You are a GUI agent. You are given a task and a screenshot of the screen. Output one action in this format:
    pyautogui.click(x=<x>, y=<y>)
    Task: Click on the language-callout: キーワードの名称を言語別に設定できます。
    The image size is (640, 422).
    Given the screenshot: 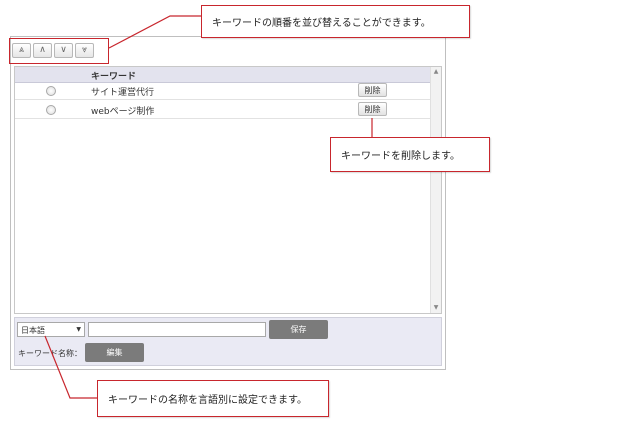 What is the action you would take?
    pyautogui.click(x=213, y=398)
    